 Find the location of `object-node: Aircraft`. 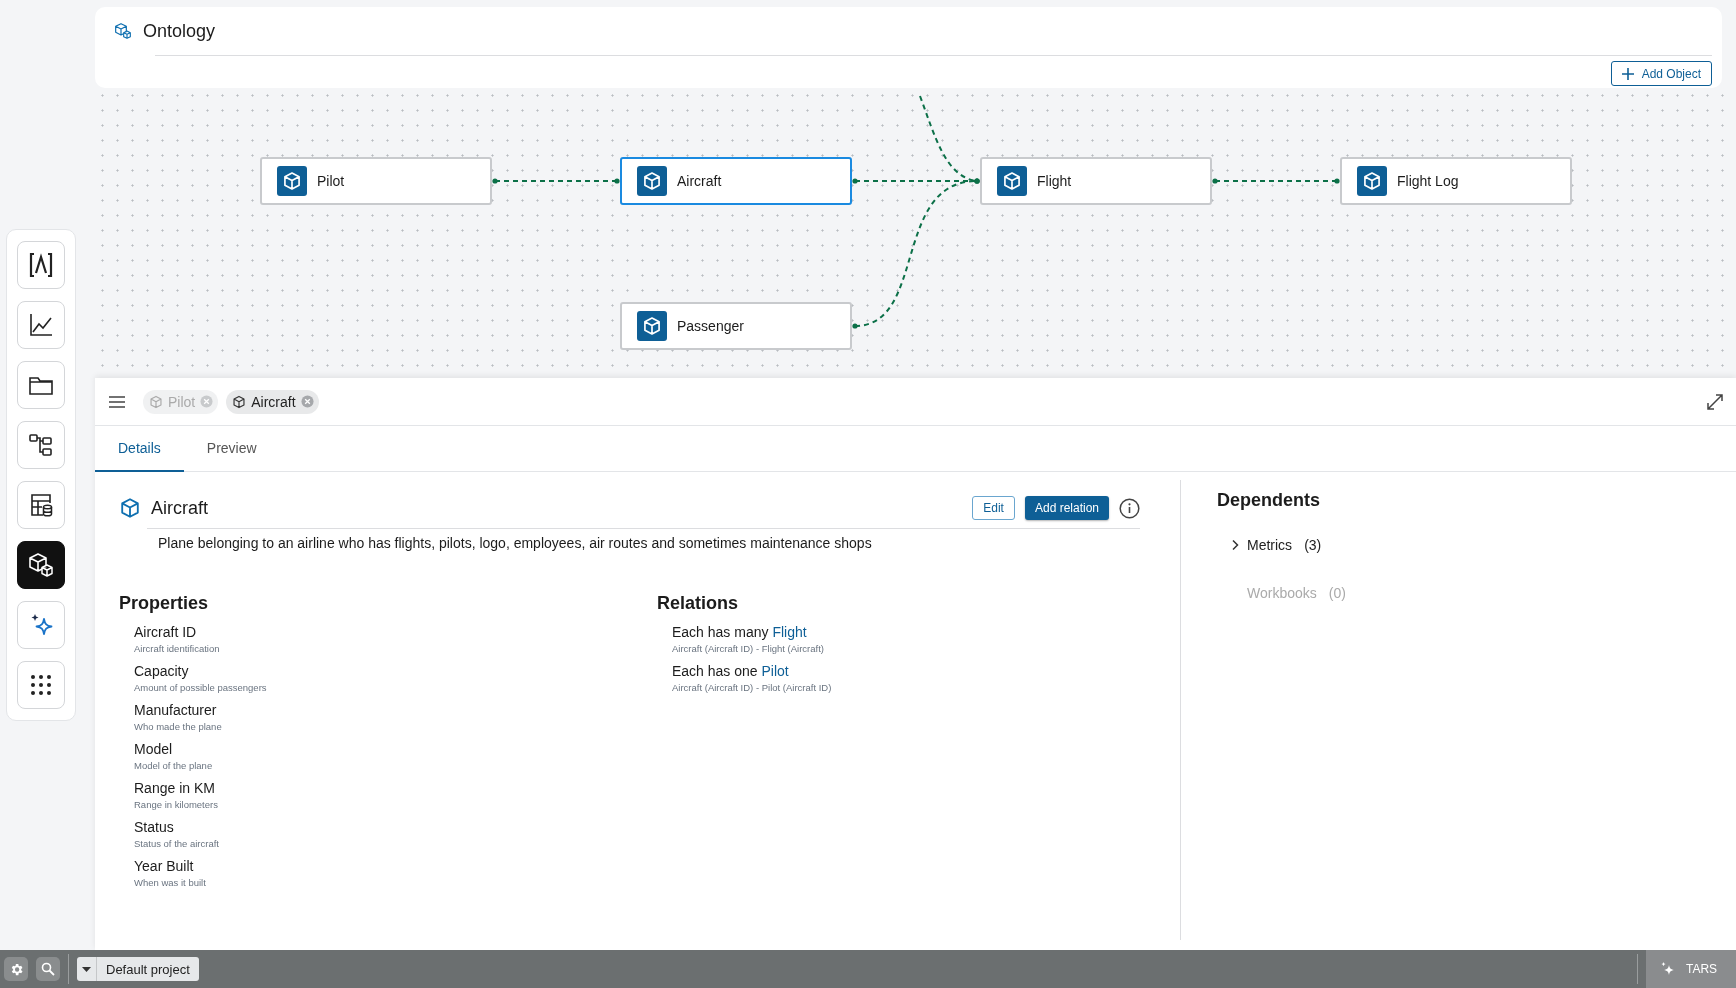

object-node: Aircraft is located at coordinates (736, 181).